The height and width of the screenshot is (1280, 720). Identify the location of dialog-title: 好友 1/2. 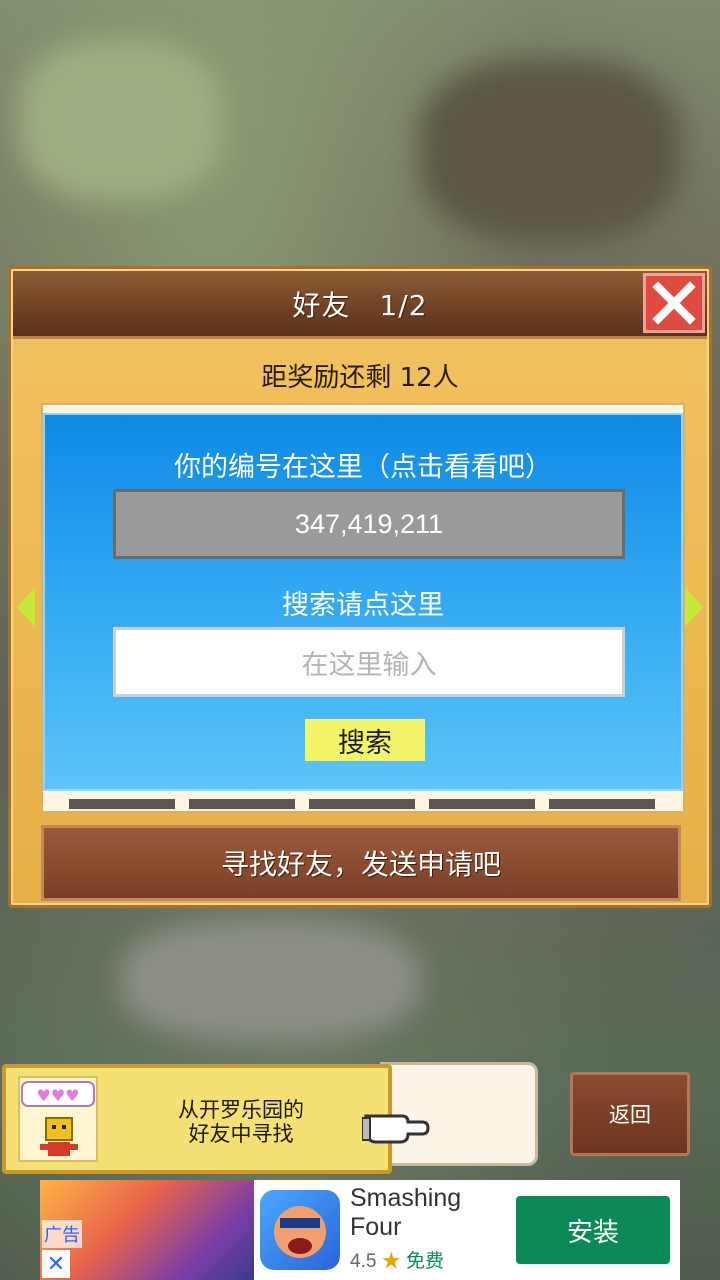
(360, 305).